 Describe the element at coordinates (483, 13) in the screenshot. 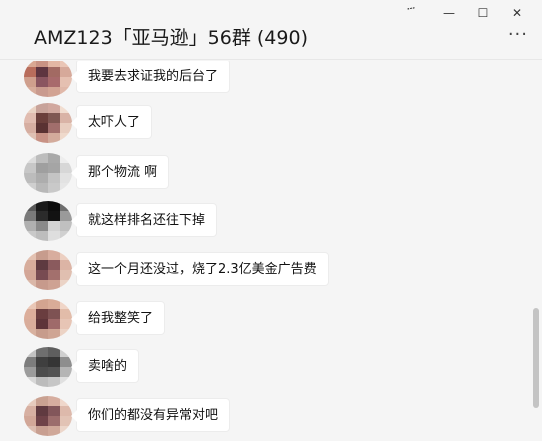

I see `maximize-button: ☐` at that location.